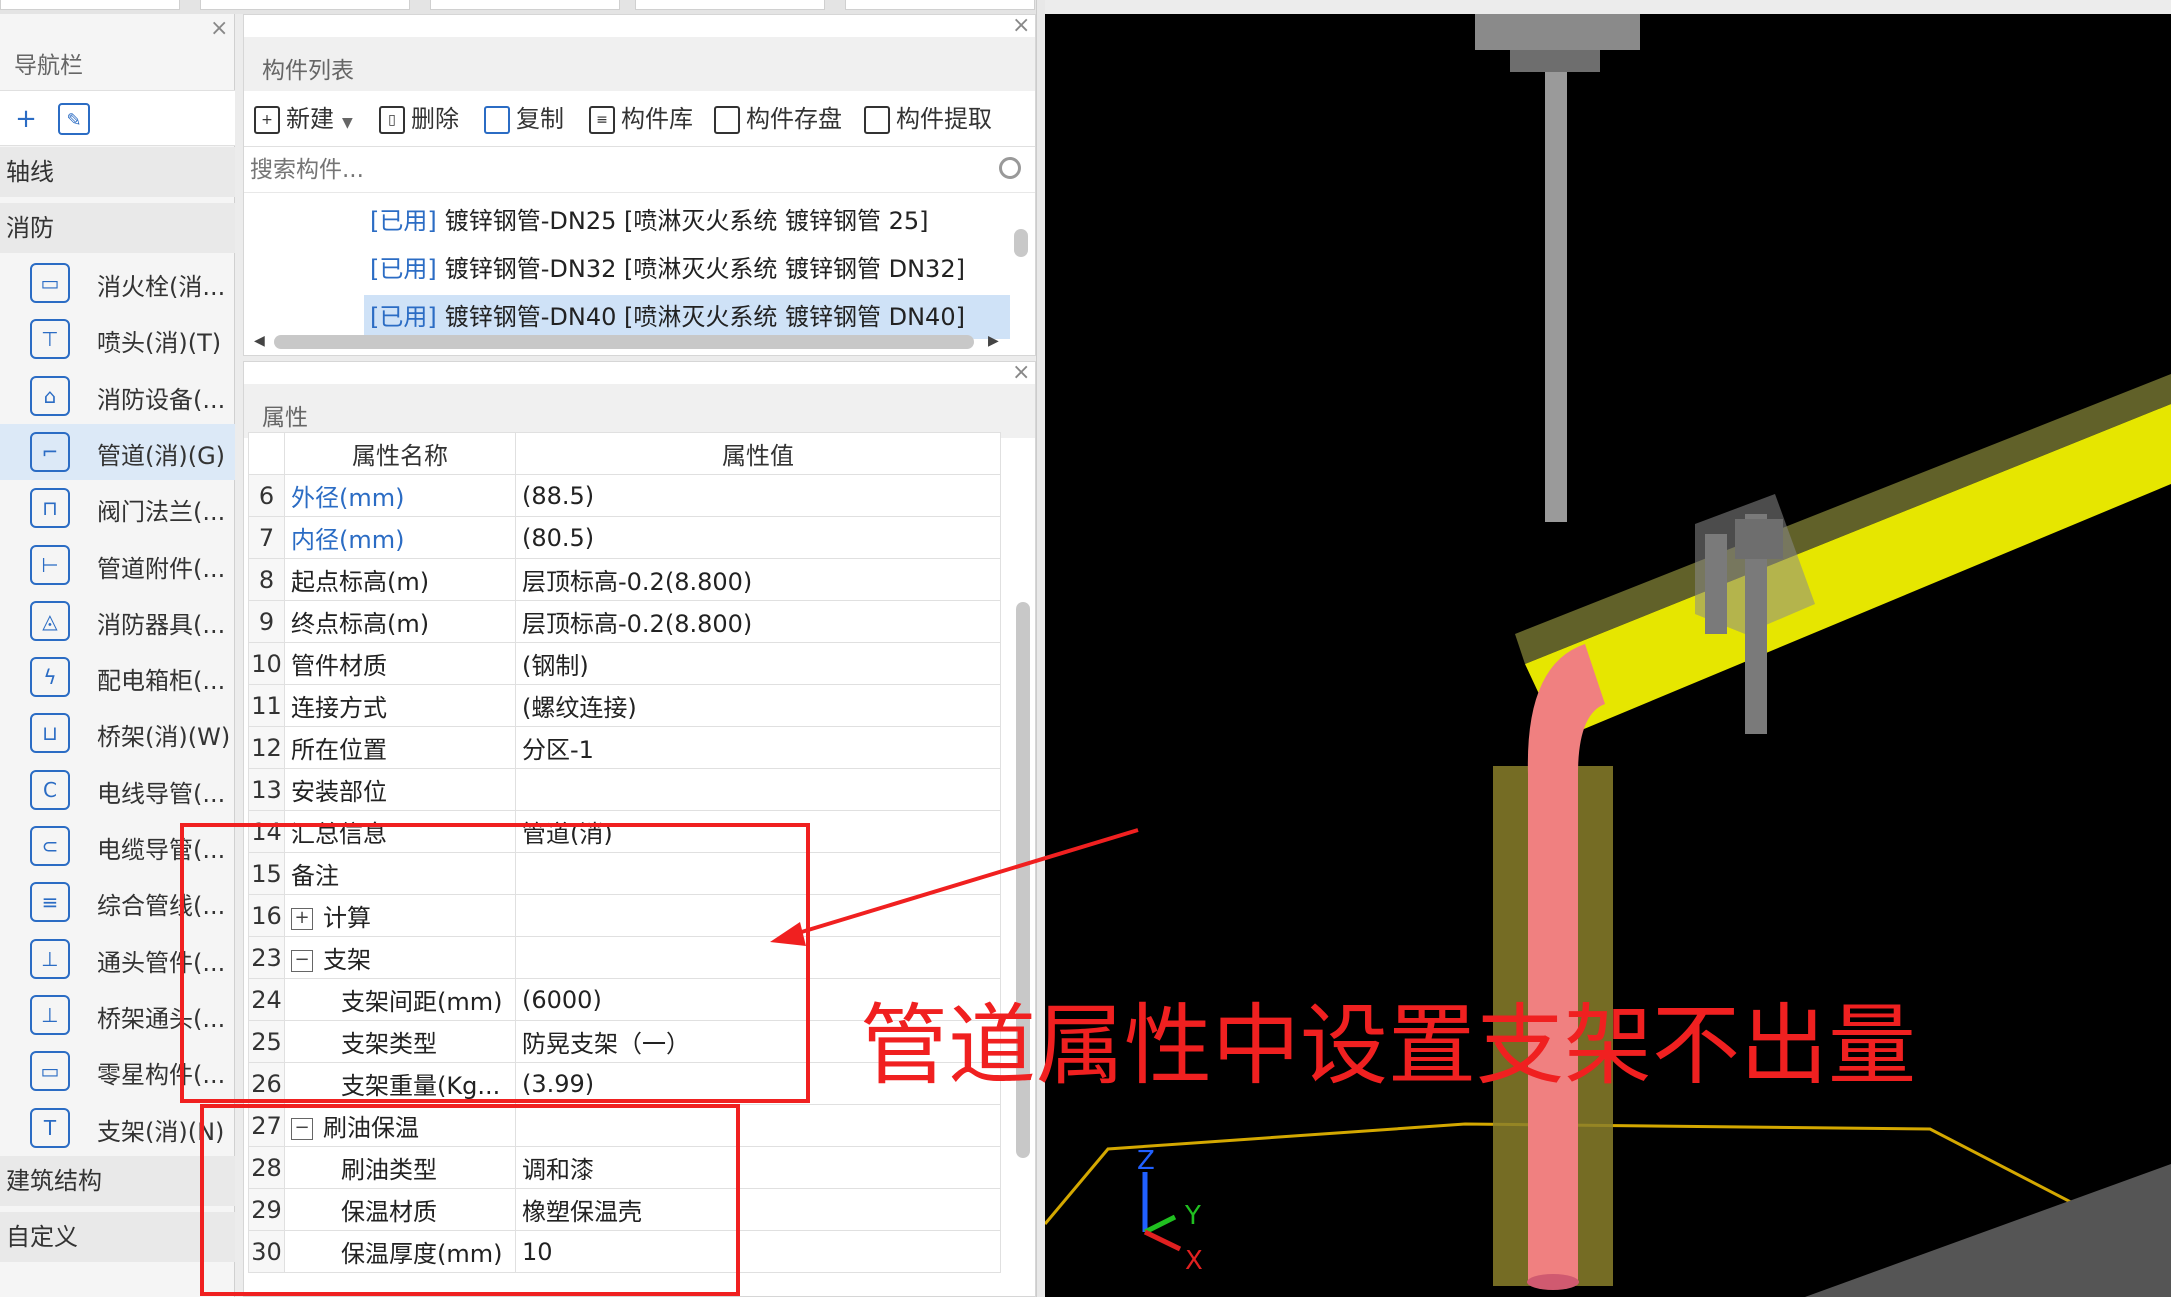 Image resolution: width=2171 pixels, height=1297 pixels. What do you see at coordinates (50, 564) in the screenshot?
I see `pipe-fitting-icon: ⊢` at bounding box center [50, 564].